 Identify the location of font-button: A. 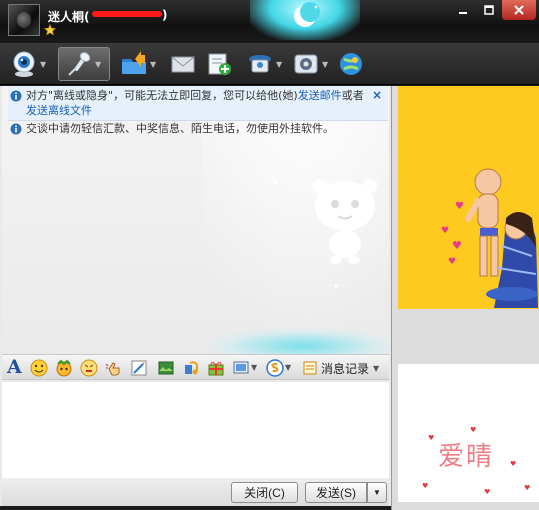
(14, 367).